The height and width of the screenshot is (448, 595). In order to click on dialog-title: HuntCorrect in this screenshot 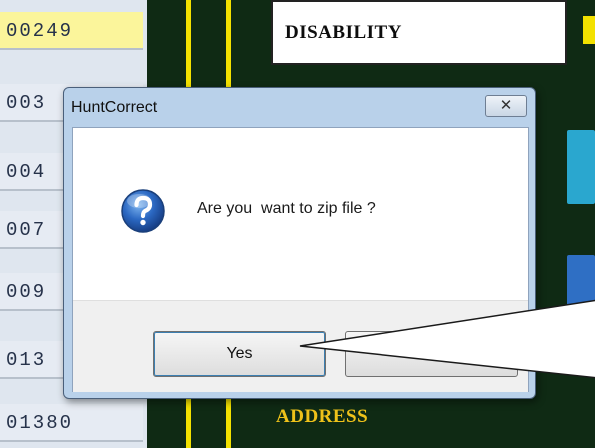, I will do `click(114, 107)`.